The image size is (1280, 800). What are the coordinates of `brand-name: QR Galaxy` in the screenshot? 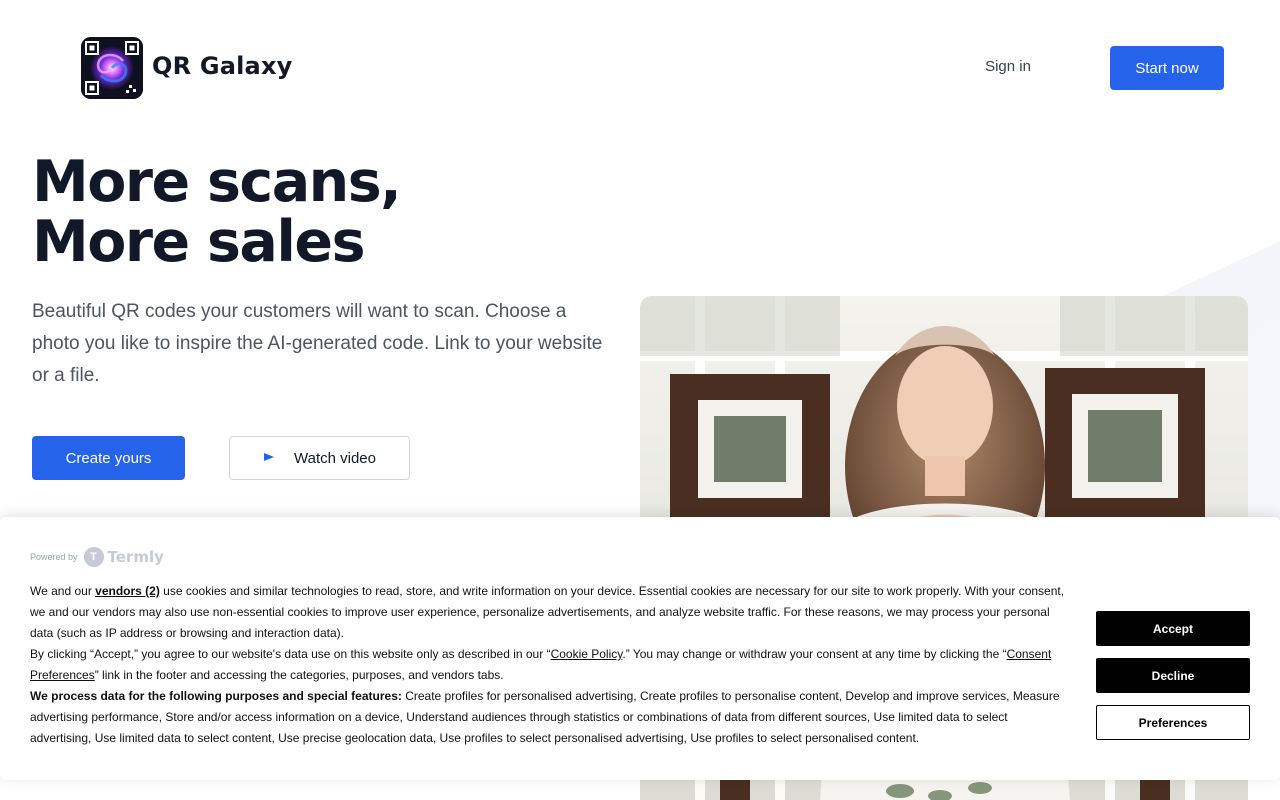 It's located at (222, 66).